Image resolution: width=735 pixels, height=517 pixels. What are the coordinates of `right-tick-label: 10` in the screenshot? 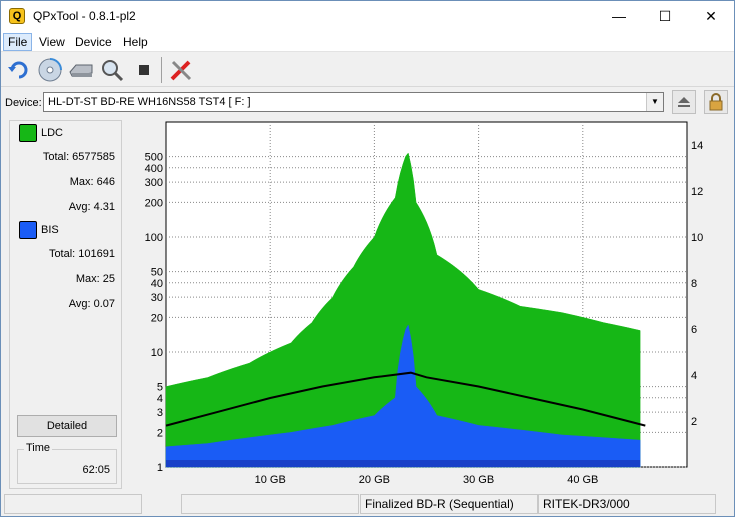 It's located at (697, 238).